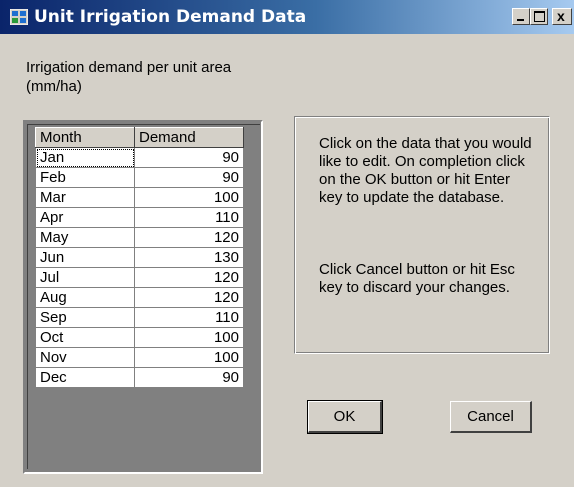  Describe the element at coordinates (170, 17) in the screenshot. I see `window-title: Unit Irrigation Demand Data` at that location.